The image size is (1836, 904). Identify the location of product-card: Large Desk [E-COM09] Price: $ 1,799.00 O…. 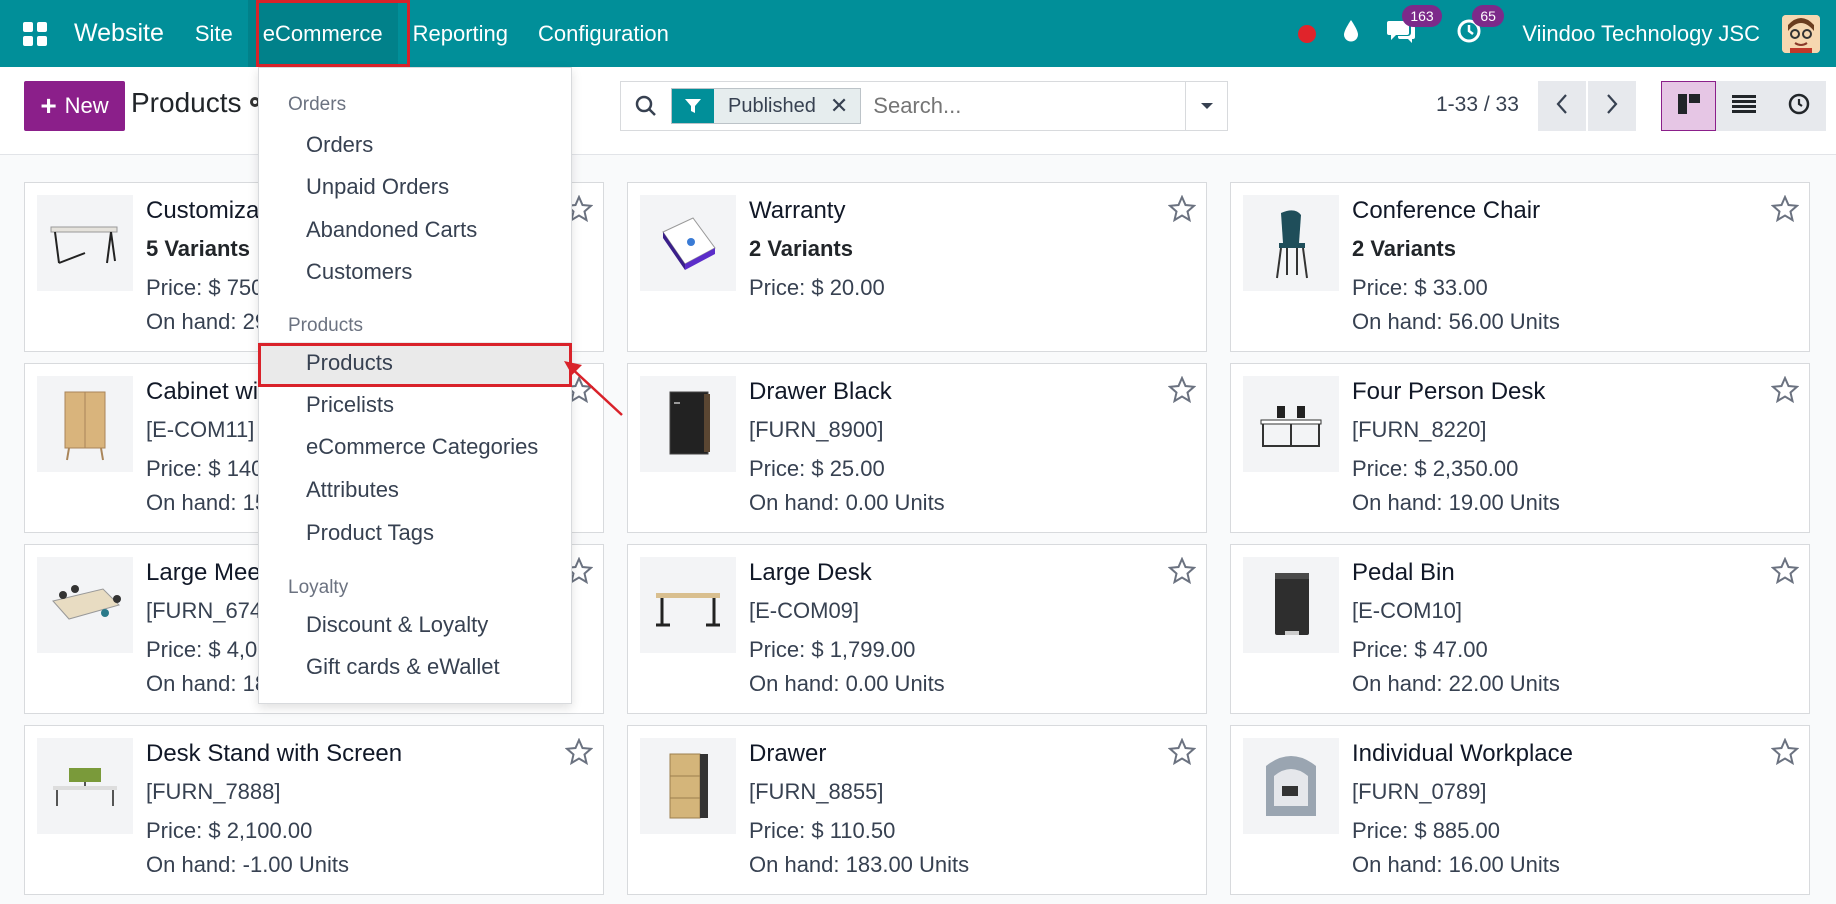
(917, 629).